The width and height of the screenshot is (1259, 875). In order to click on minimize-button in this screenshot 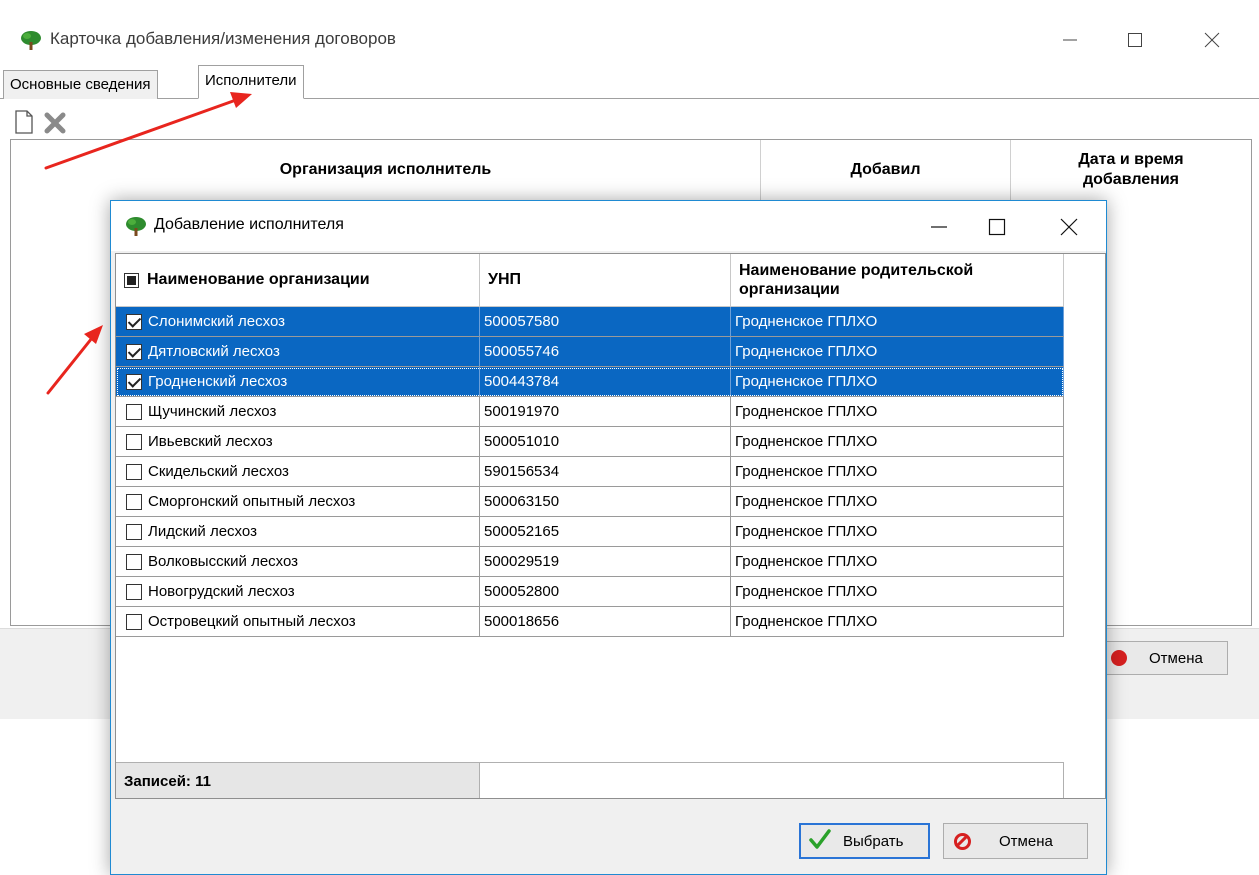, I will do `click(1070, 40)`.